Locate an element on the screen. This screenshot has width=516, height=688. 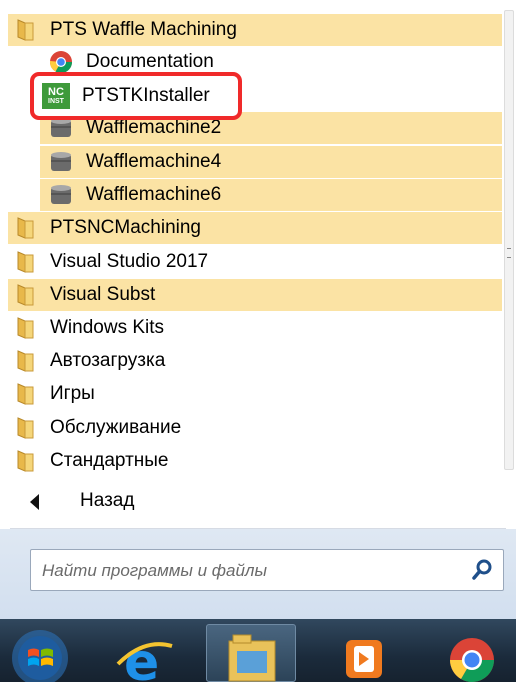
menu-item-label: Стандартные is located at coordinates (109, 460).